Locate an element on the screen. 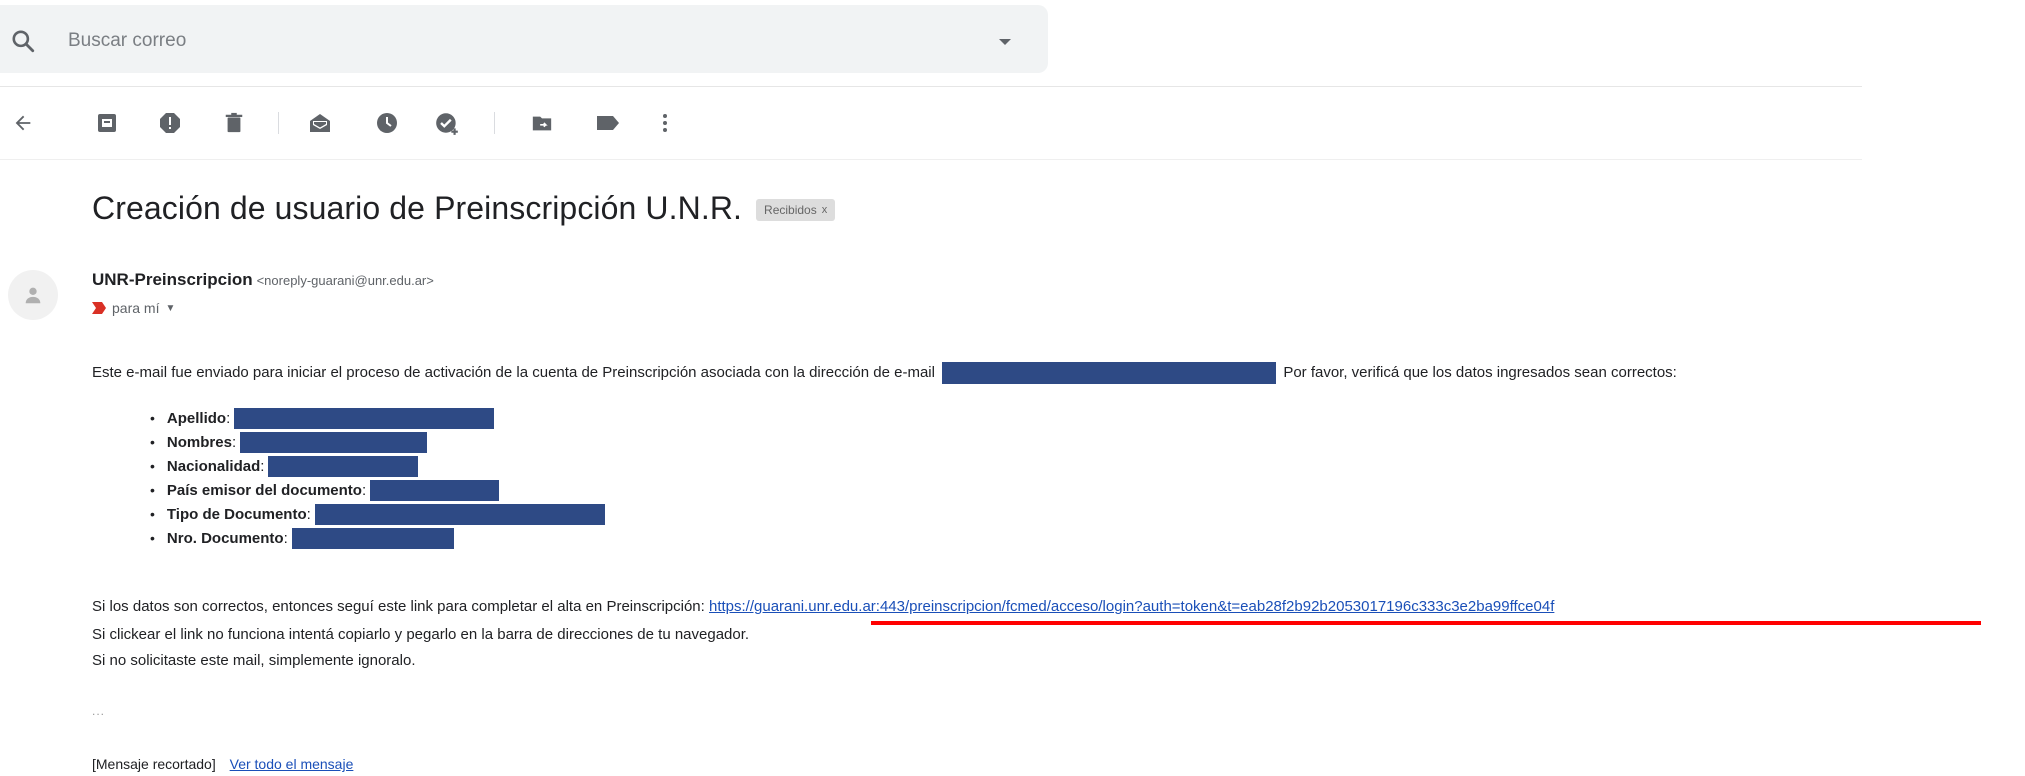 The image size is (2025, 776). show-details-chevron-icon: ▼ is located at coordinates (170, 308).